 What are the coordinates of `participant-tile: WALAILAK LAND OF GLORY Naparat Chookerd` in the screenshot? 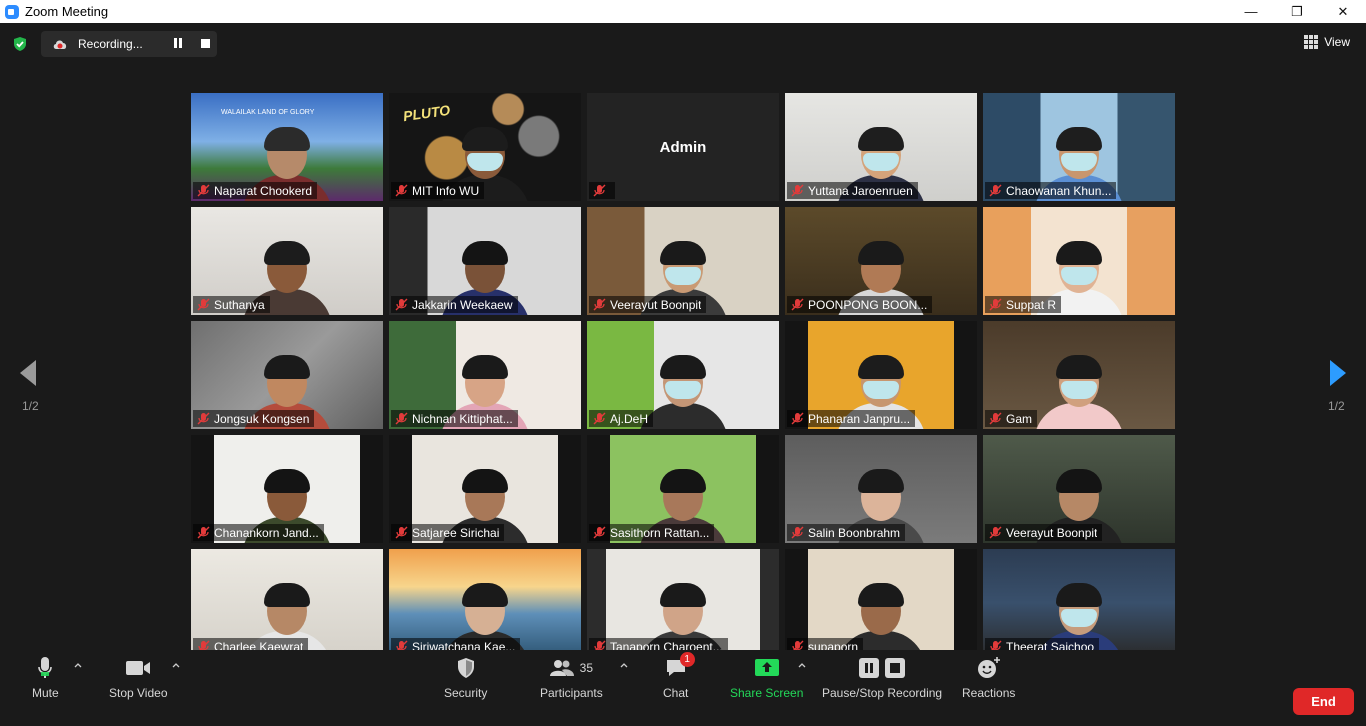 It's located at (287, 147).